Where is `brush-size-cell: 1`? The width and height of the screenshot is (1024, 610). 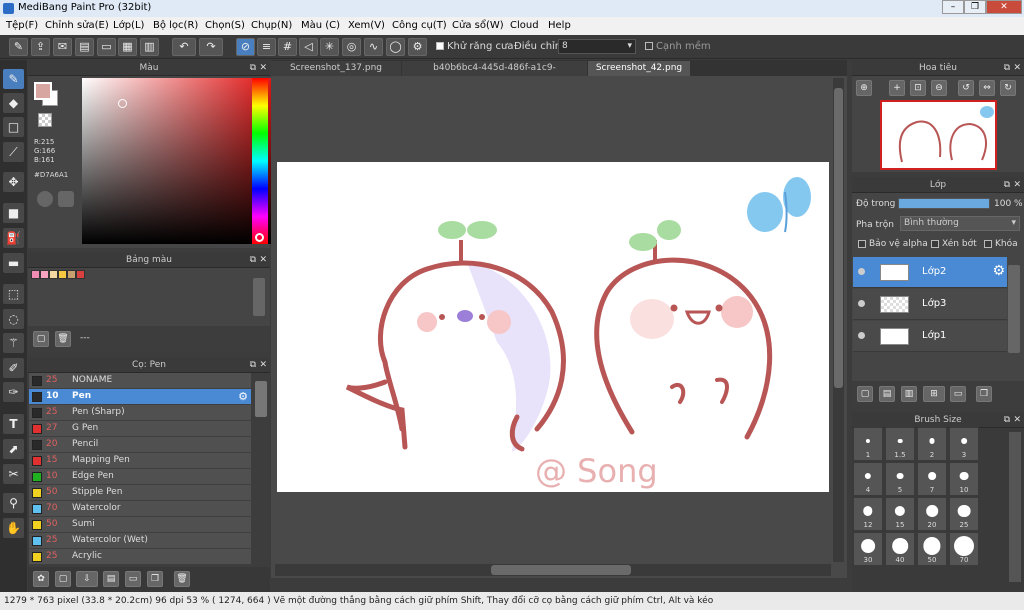
brush-size-cell: 1 is located at coordinates (868, 444).